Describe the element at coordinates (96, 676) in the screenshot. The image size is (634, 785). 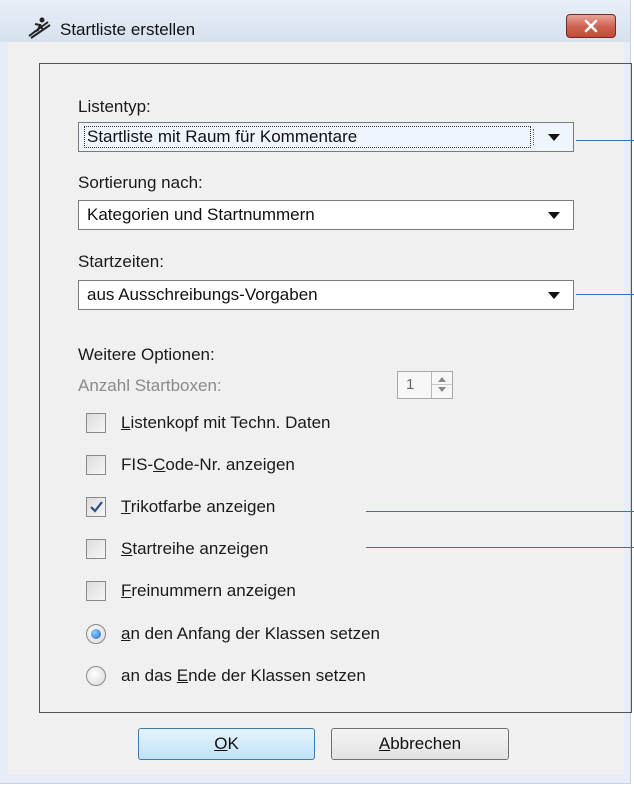
I see `radio-class-end` at that location.